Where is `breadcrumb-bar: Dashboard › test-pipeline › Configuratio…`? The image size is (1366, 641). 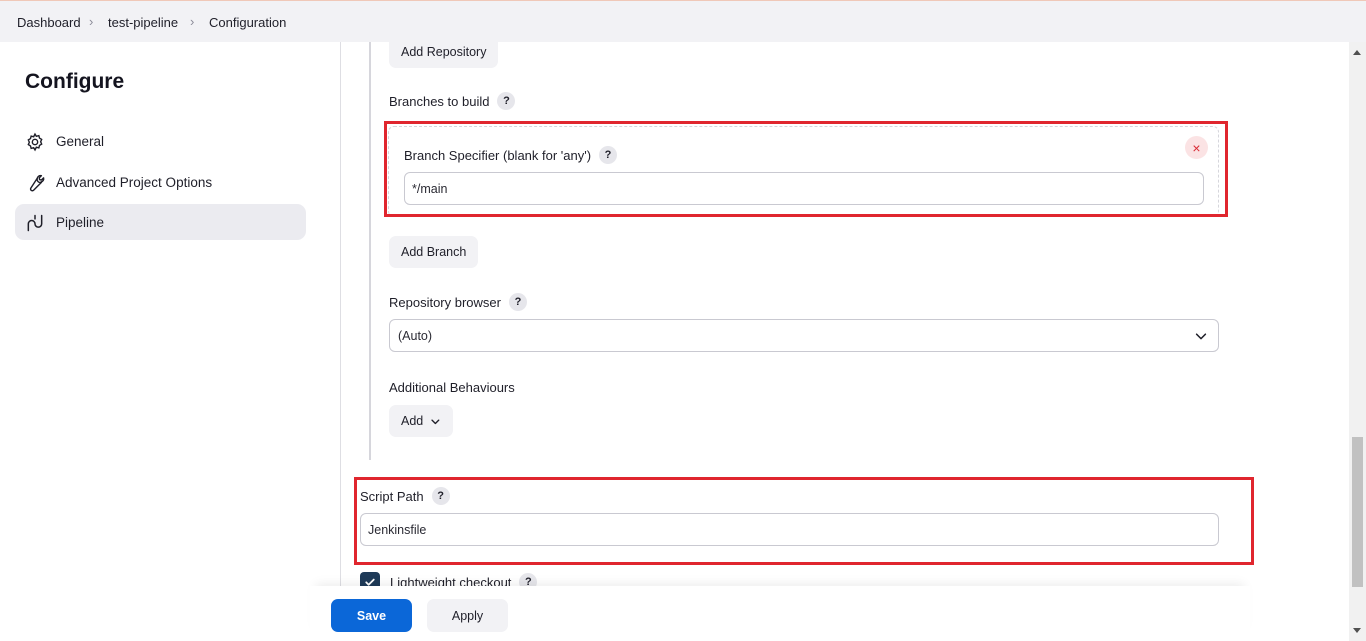
breadcrumb-bar: Dashboard › test-pipeline › Configuratio… is located at coordinates (683, 21).